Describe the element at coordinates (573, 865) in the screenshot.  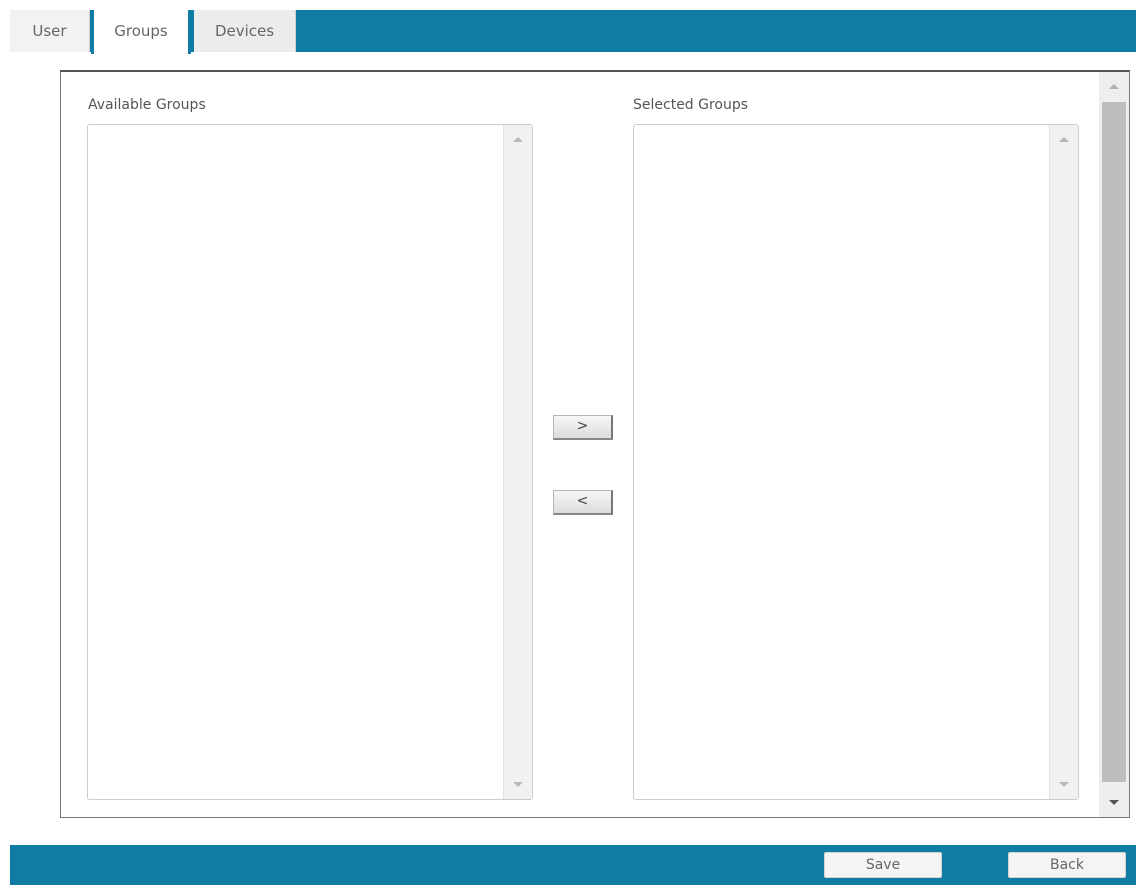
I see `footer-bar: Save Back` at that location.